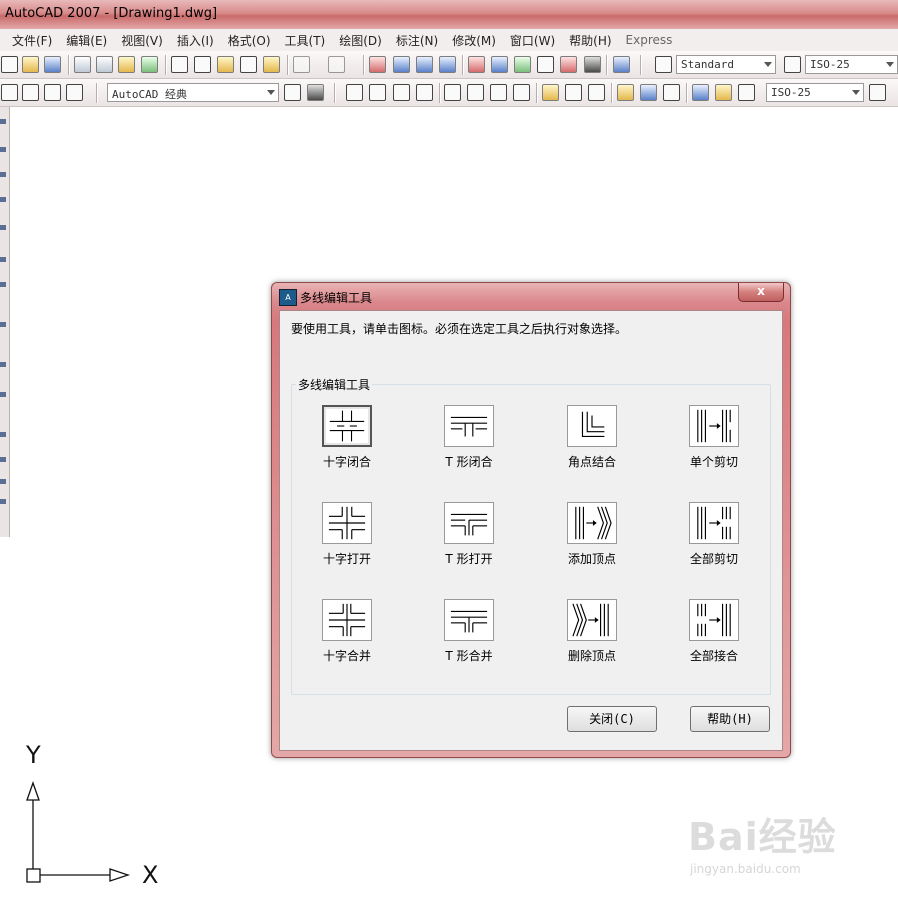 The width and height of the screenshot is (898, 902). I want to click on tool-add-vertex: 添加顶点, so click(587, 542).